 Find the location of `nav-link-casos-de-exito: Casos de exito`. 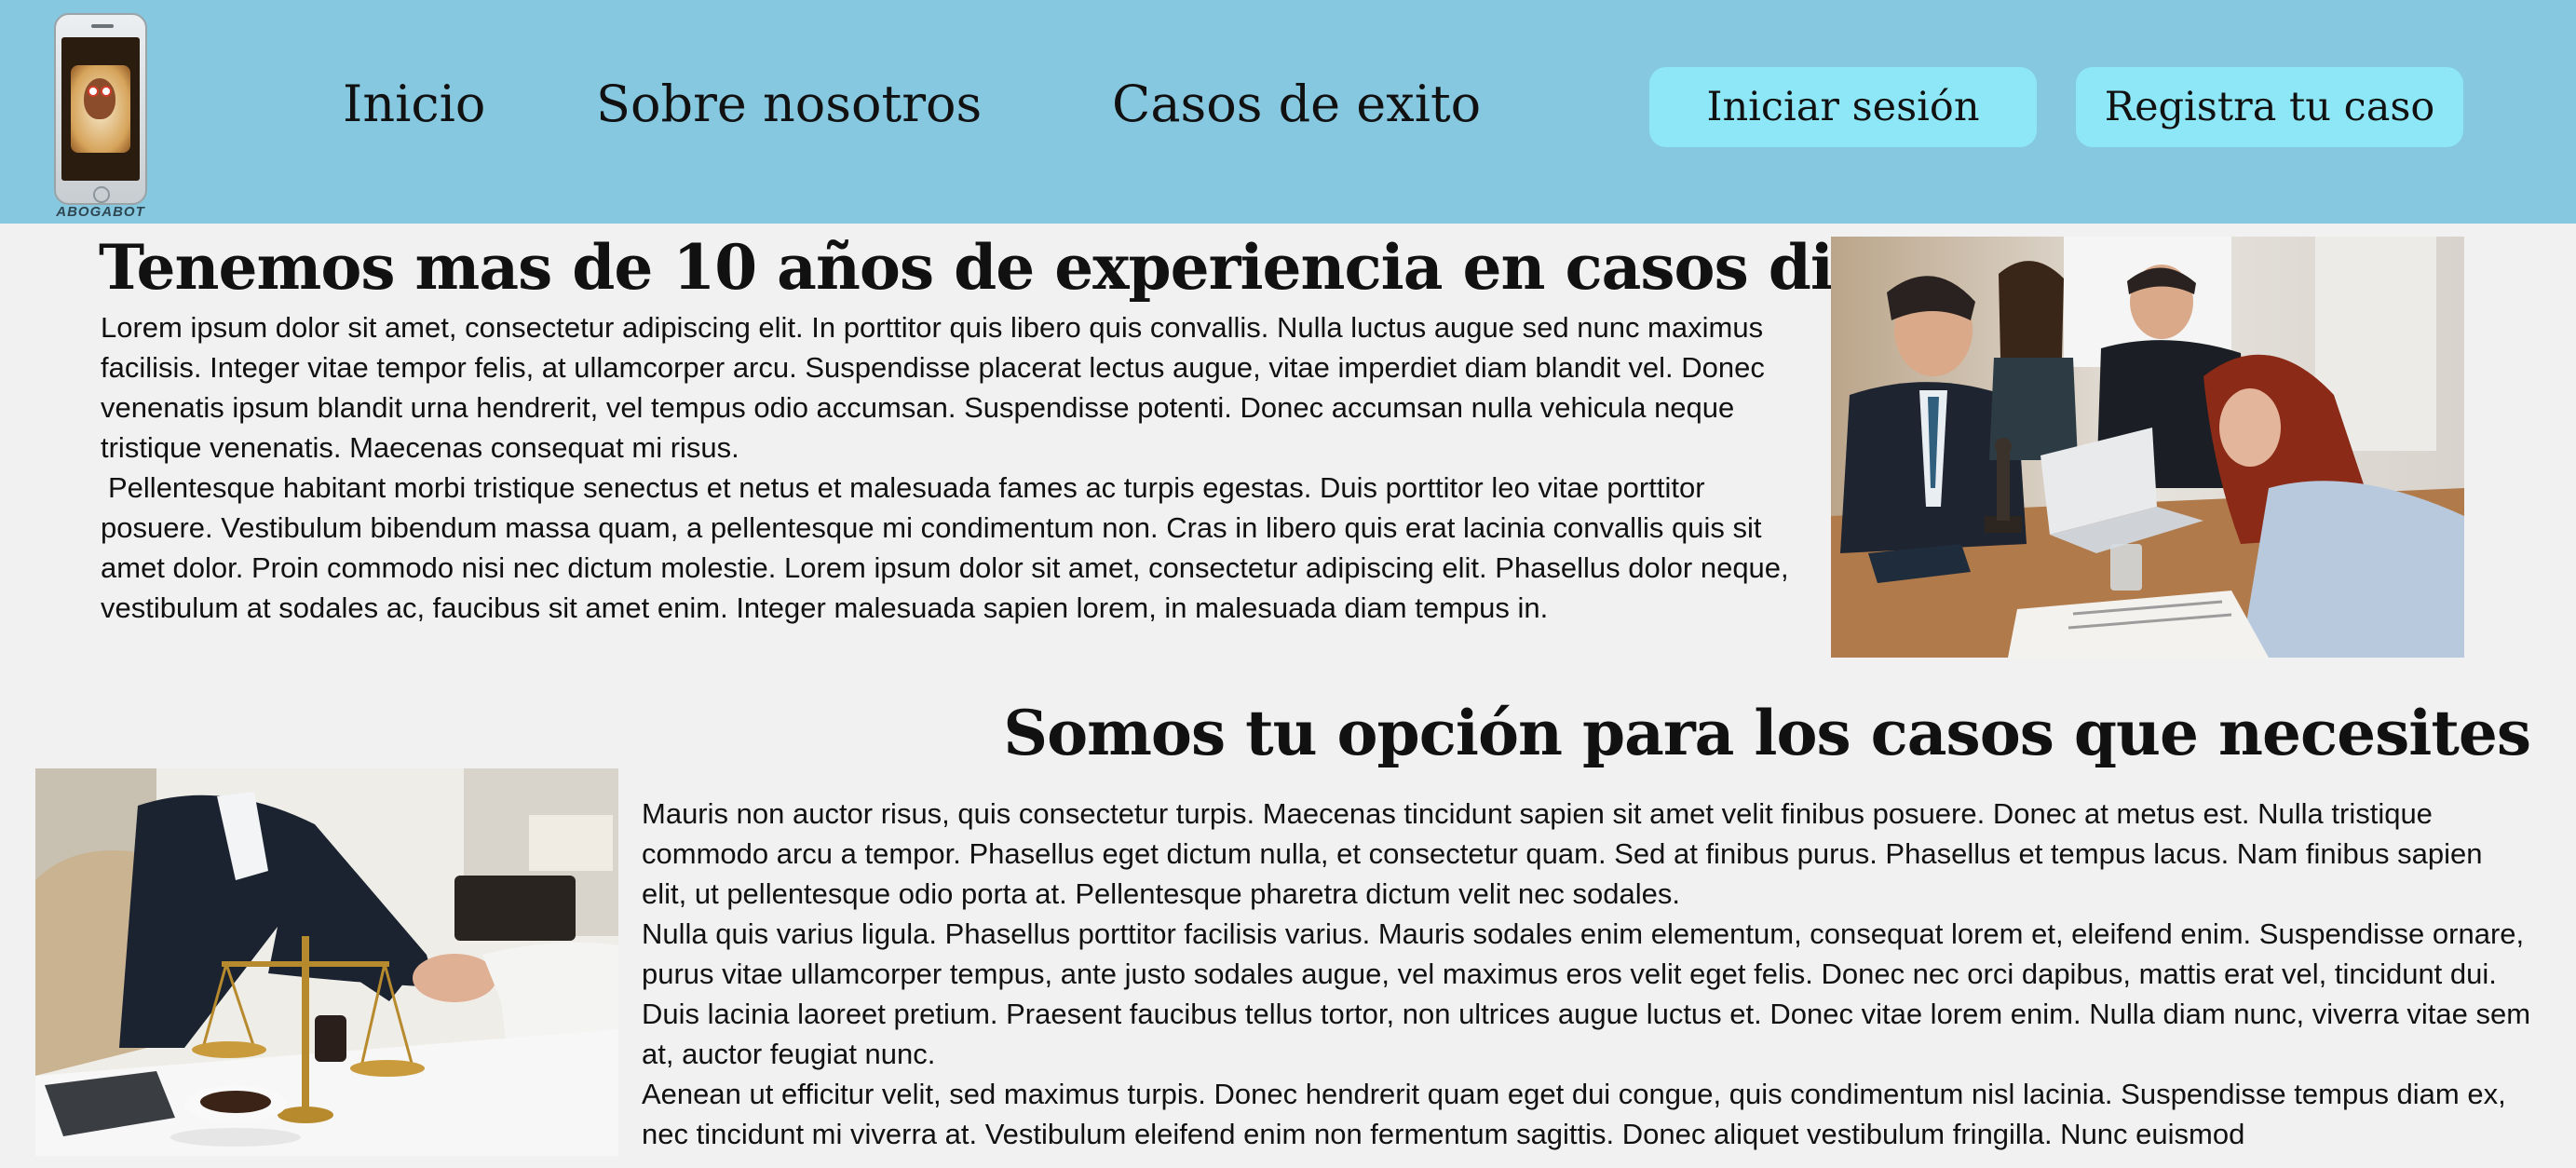

nav-link-casos-de-exito: Casos de exito is located at coordinates (1296, 104).